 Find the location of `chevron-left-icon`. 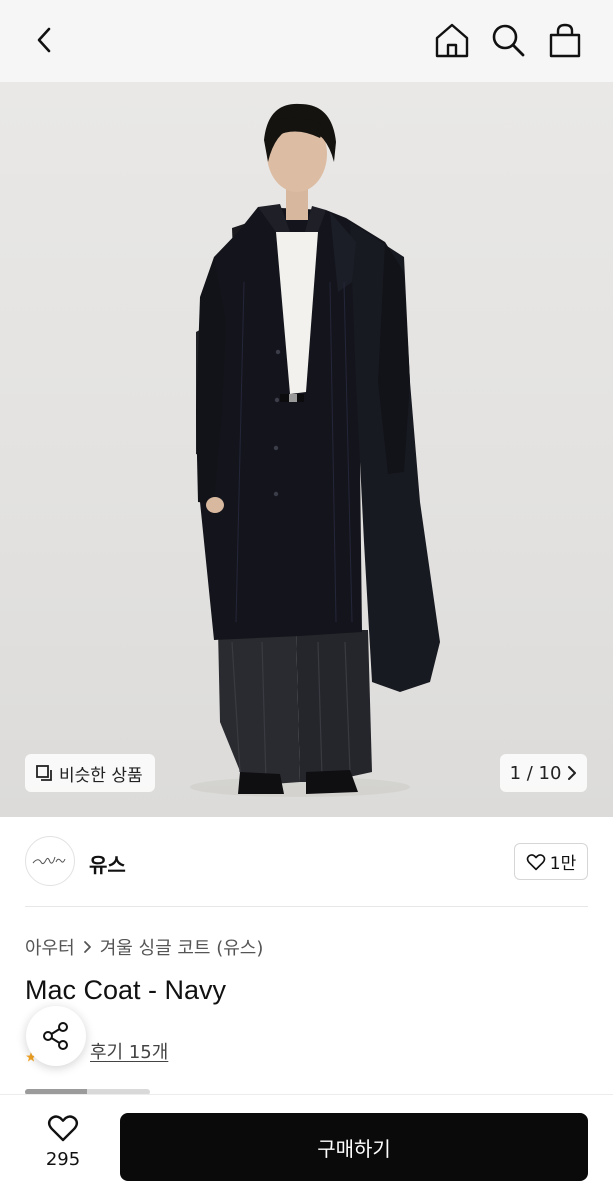

chevron-left-icon is located at coordinates (44, 40).